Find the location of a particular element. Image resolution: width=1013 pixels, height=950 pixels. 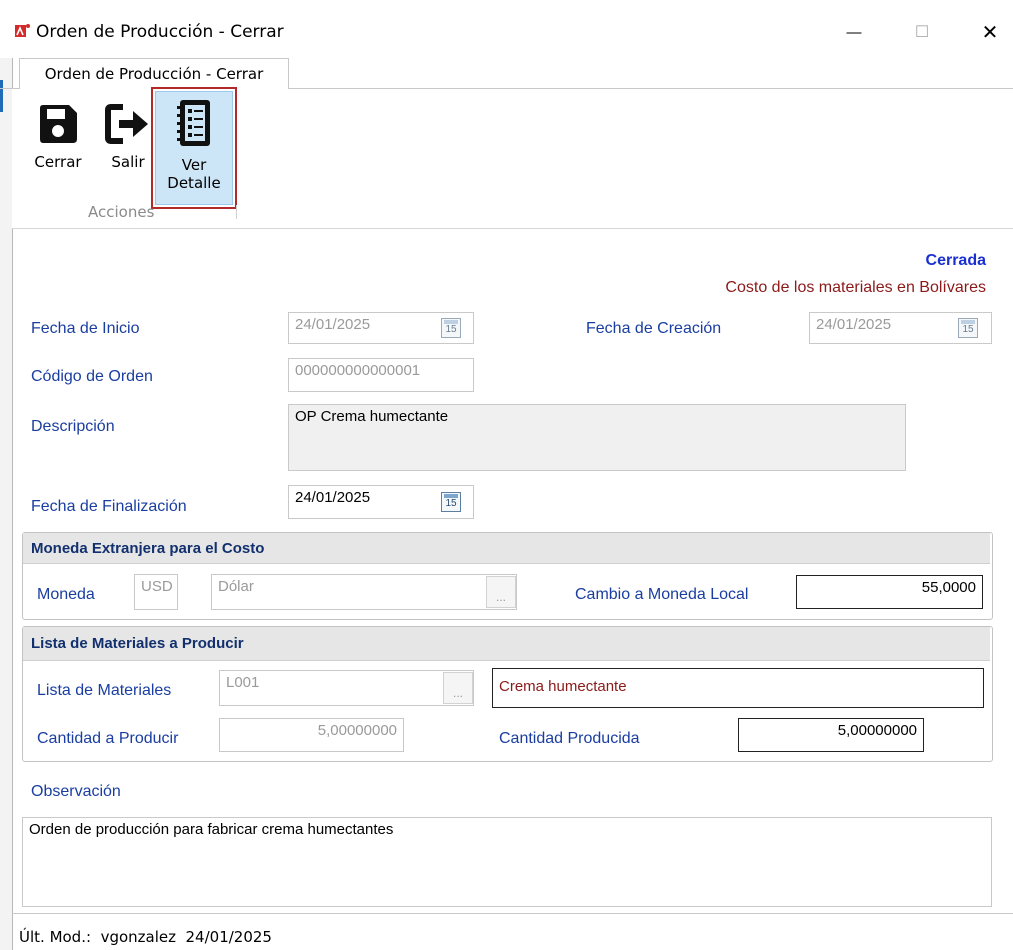

fecha-inicio-value: 24/01/2025 is located at coordinates (333, 324).